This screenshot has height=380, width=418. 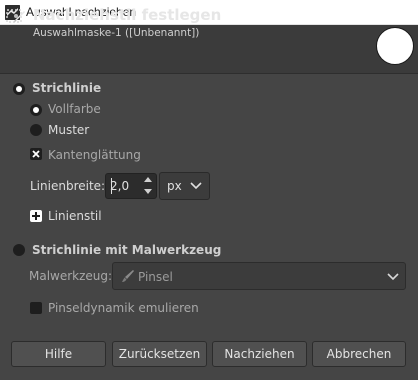 What do you see at coordinates (359, 354) in the screenshot?
I see `cancel-button: Abbrechen` at bounding box center [359, 354].